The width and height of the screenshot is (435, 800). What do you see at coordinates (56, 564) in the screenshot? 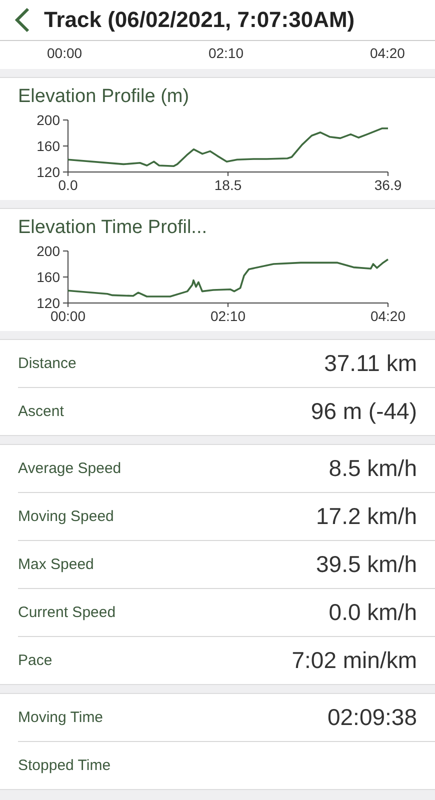
I see `stat-label: Max Speed` at bounding box center [56, 564].